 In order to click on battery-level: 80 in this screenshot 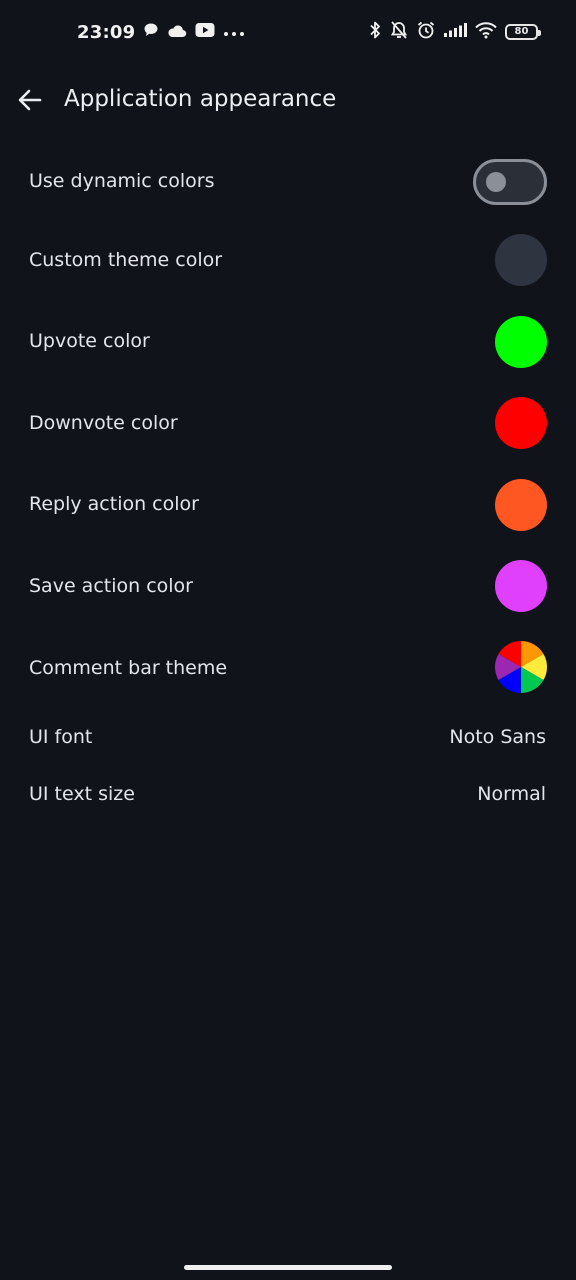, I will do `click(521, 31)`.